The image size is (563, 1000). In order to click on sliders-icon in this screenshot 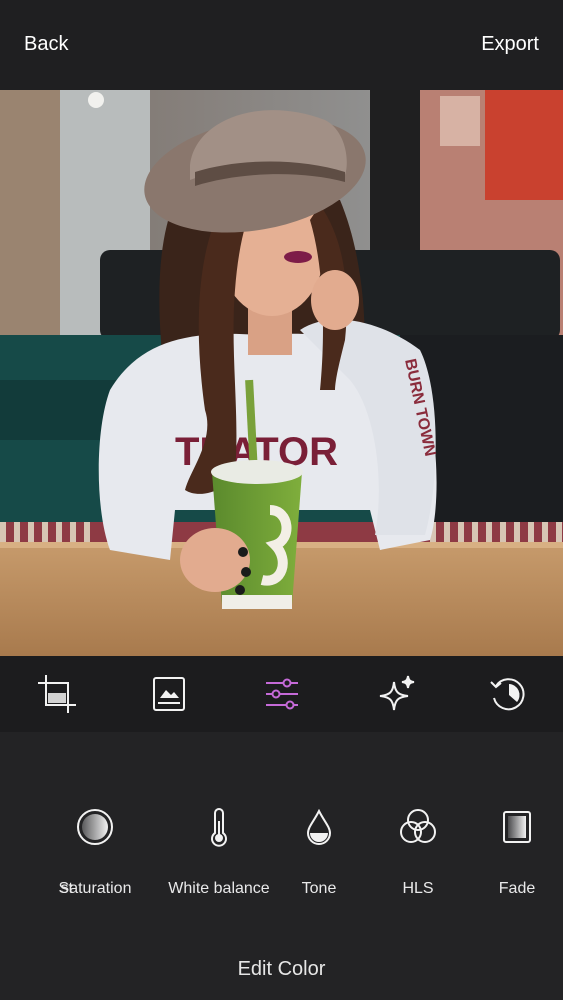, I will do `click(282, 694)`.